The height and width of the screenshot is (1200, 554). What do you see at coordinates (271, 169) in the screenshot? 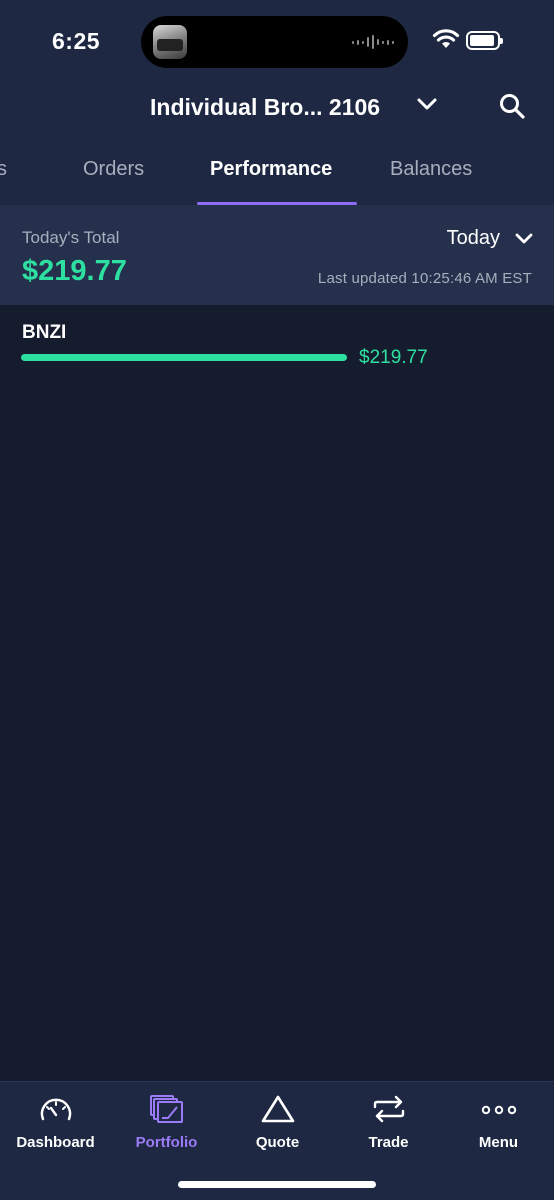
I see `tab-performance: Performance` at bounding box center [271, 169].